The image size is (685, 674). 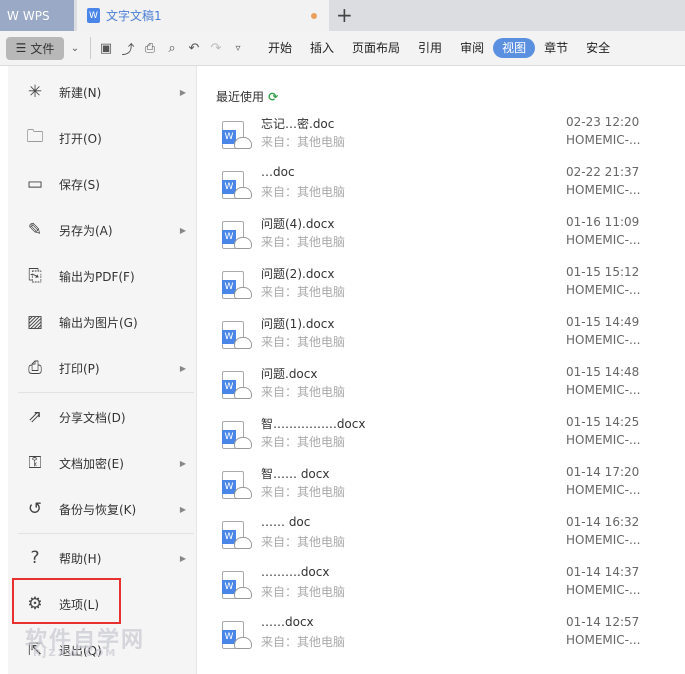 I want to click on image-icon: ▨, so click(x=35, y=322).